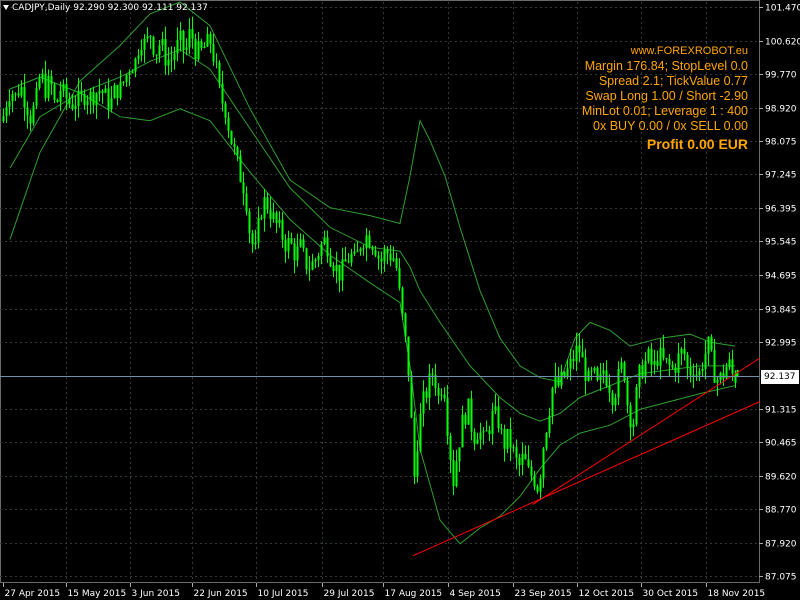 The width and height of the screenshot is (800, 600). What do you see at coordinates (781, 545) in the screenshot?
I see `y-tick-label: 87.920` at bounding box center [781, 545].